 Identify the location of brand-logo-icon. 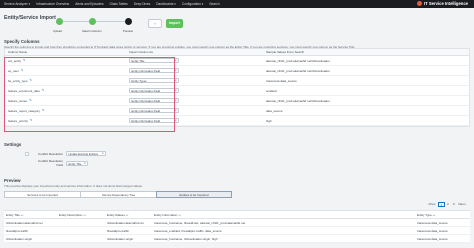
(419, 3).